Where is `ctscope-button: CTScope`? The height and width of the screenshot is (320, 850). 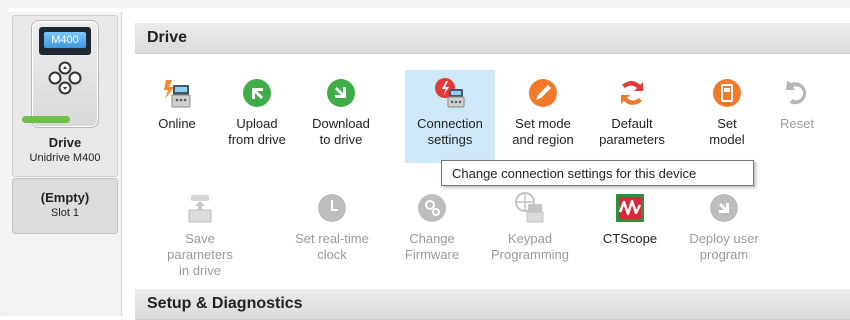
ctscope-button: CTScope is located at coordinates (630, 232).